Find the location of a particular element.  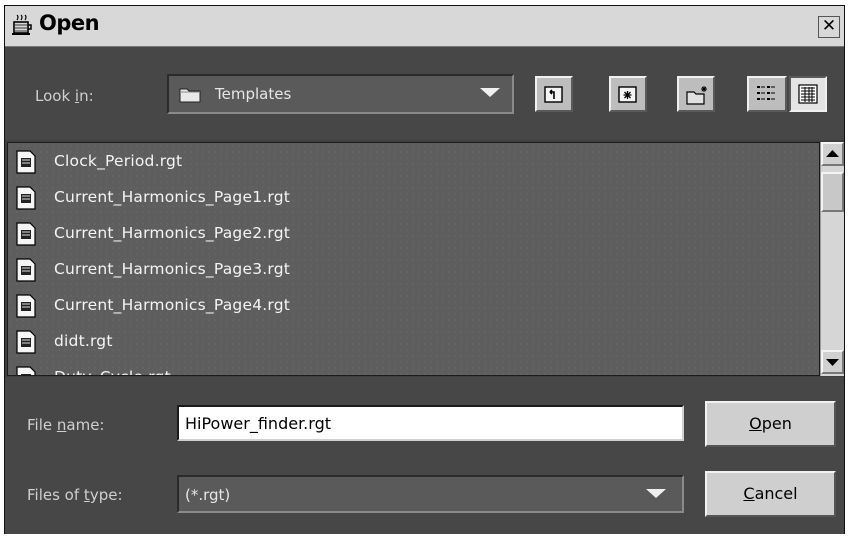

vertical-scrollbar is located at coordinates (832, 259).